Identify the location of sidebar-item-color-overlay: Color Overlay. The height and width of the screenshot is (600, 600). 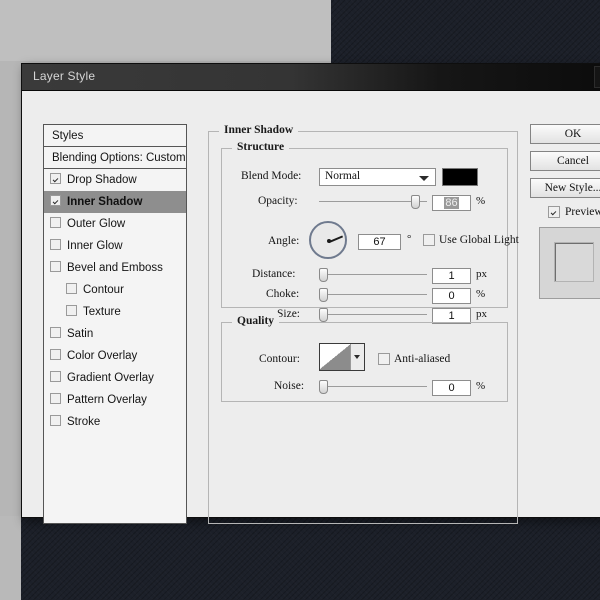
(115, 356).